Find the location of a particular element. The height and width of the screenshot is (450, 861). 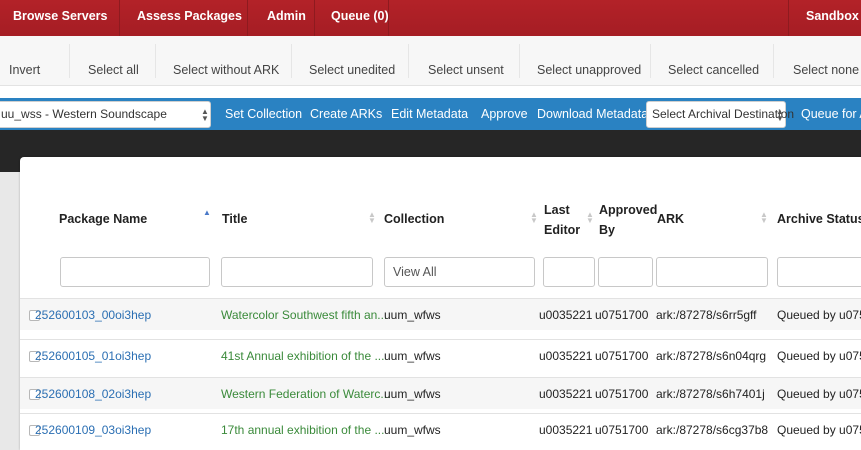

nav-admin: Admin is located at coordinates (286, 18).